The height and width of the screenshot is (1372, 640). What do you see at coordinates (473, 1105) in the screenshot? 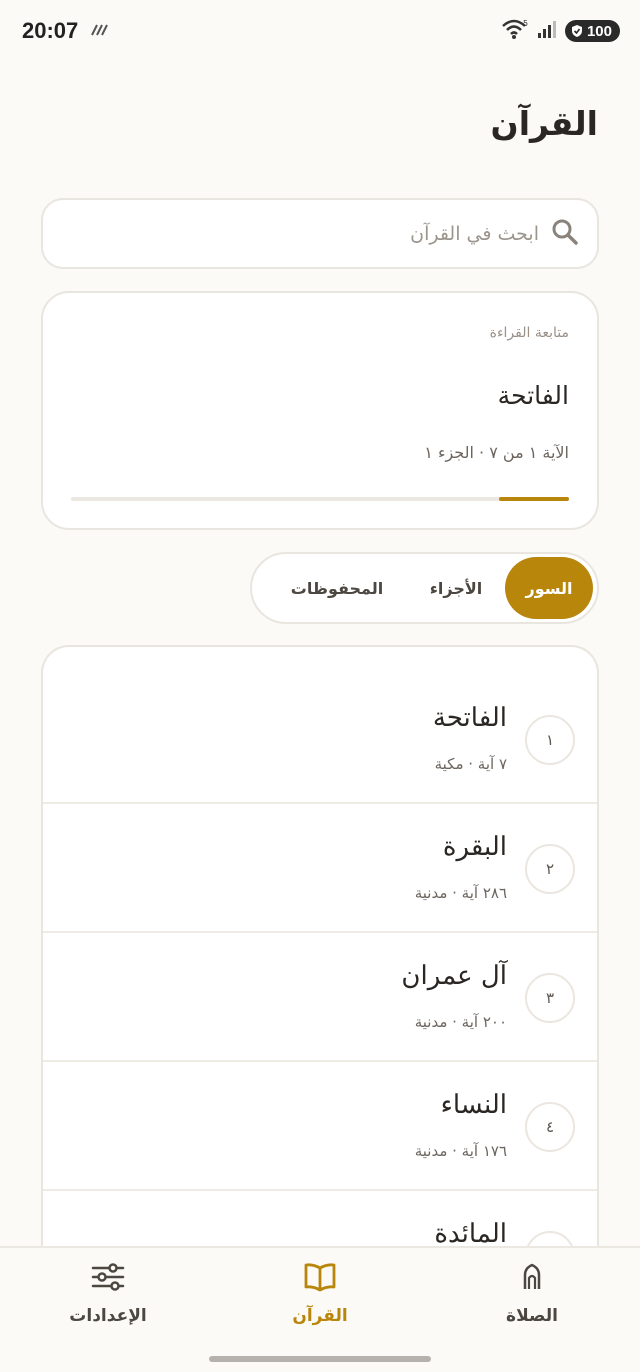
I see `surah-name: النساء` at bounding box center [473, 1105].